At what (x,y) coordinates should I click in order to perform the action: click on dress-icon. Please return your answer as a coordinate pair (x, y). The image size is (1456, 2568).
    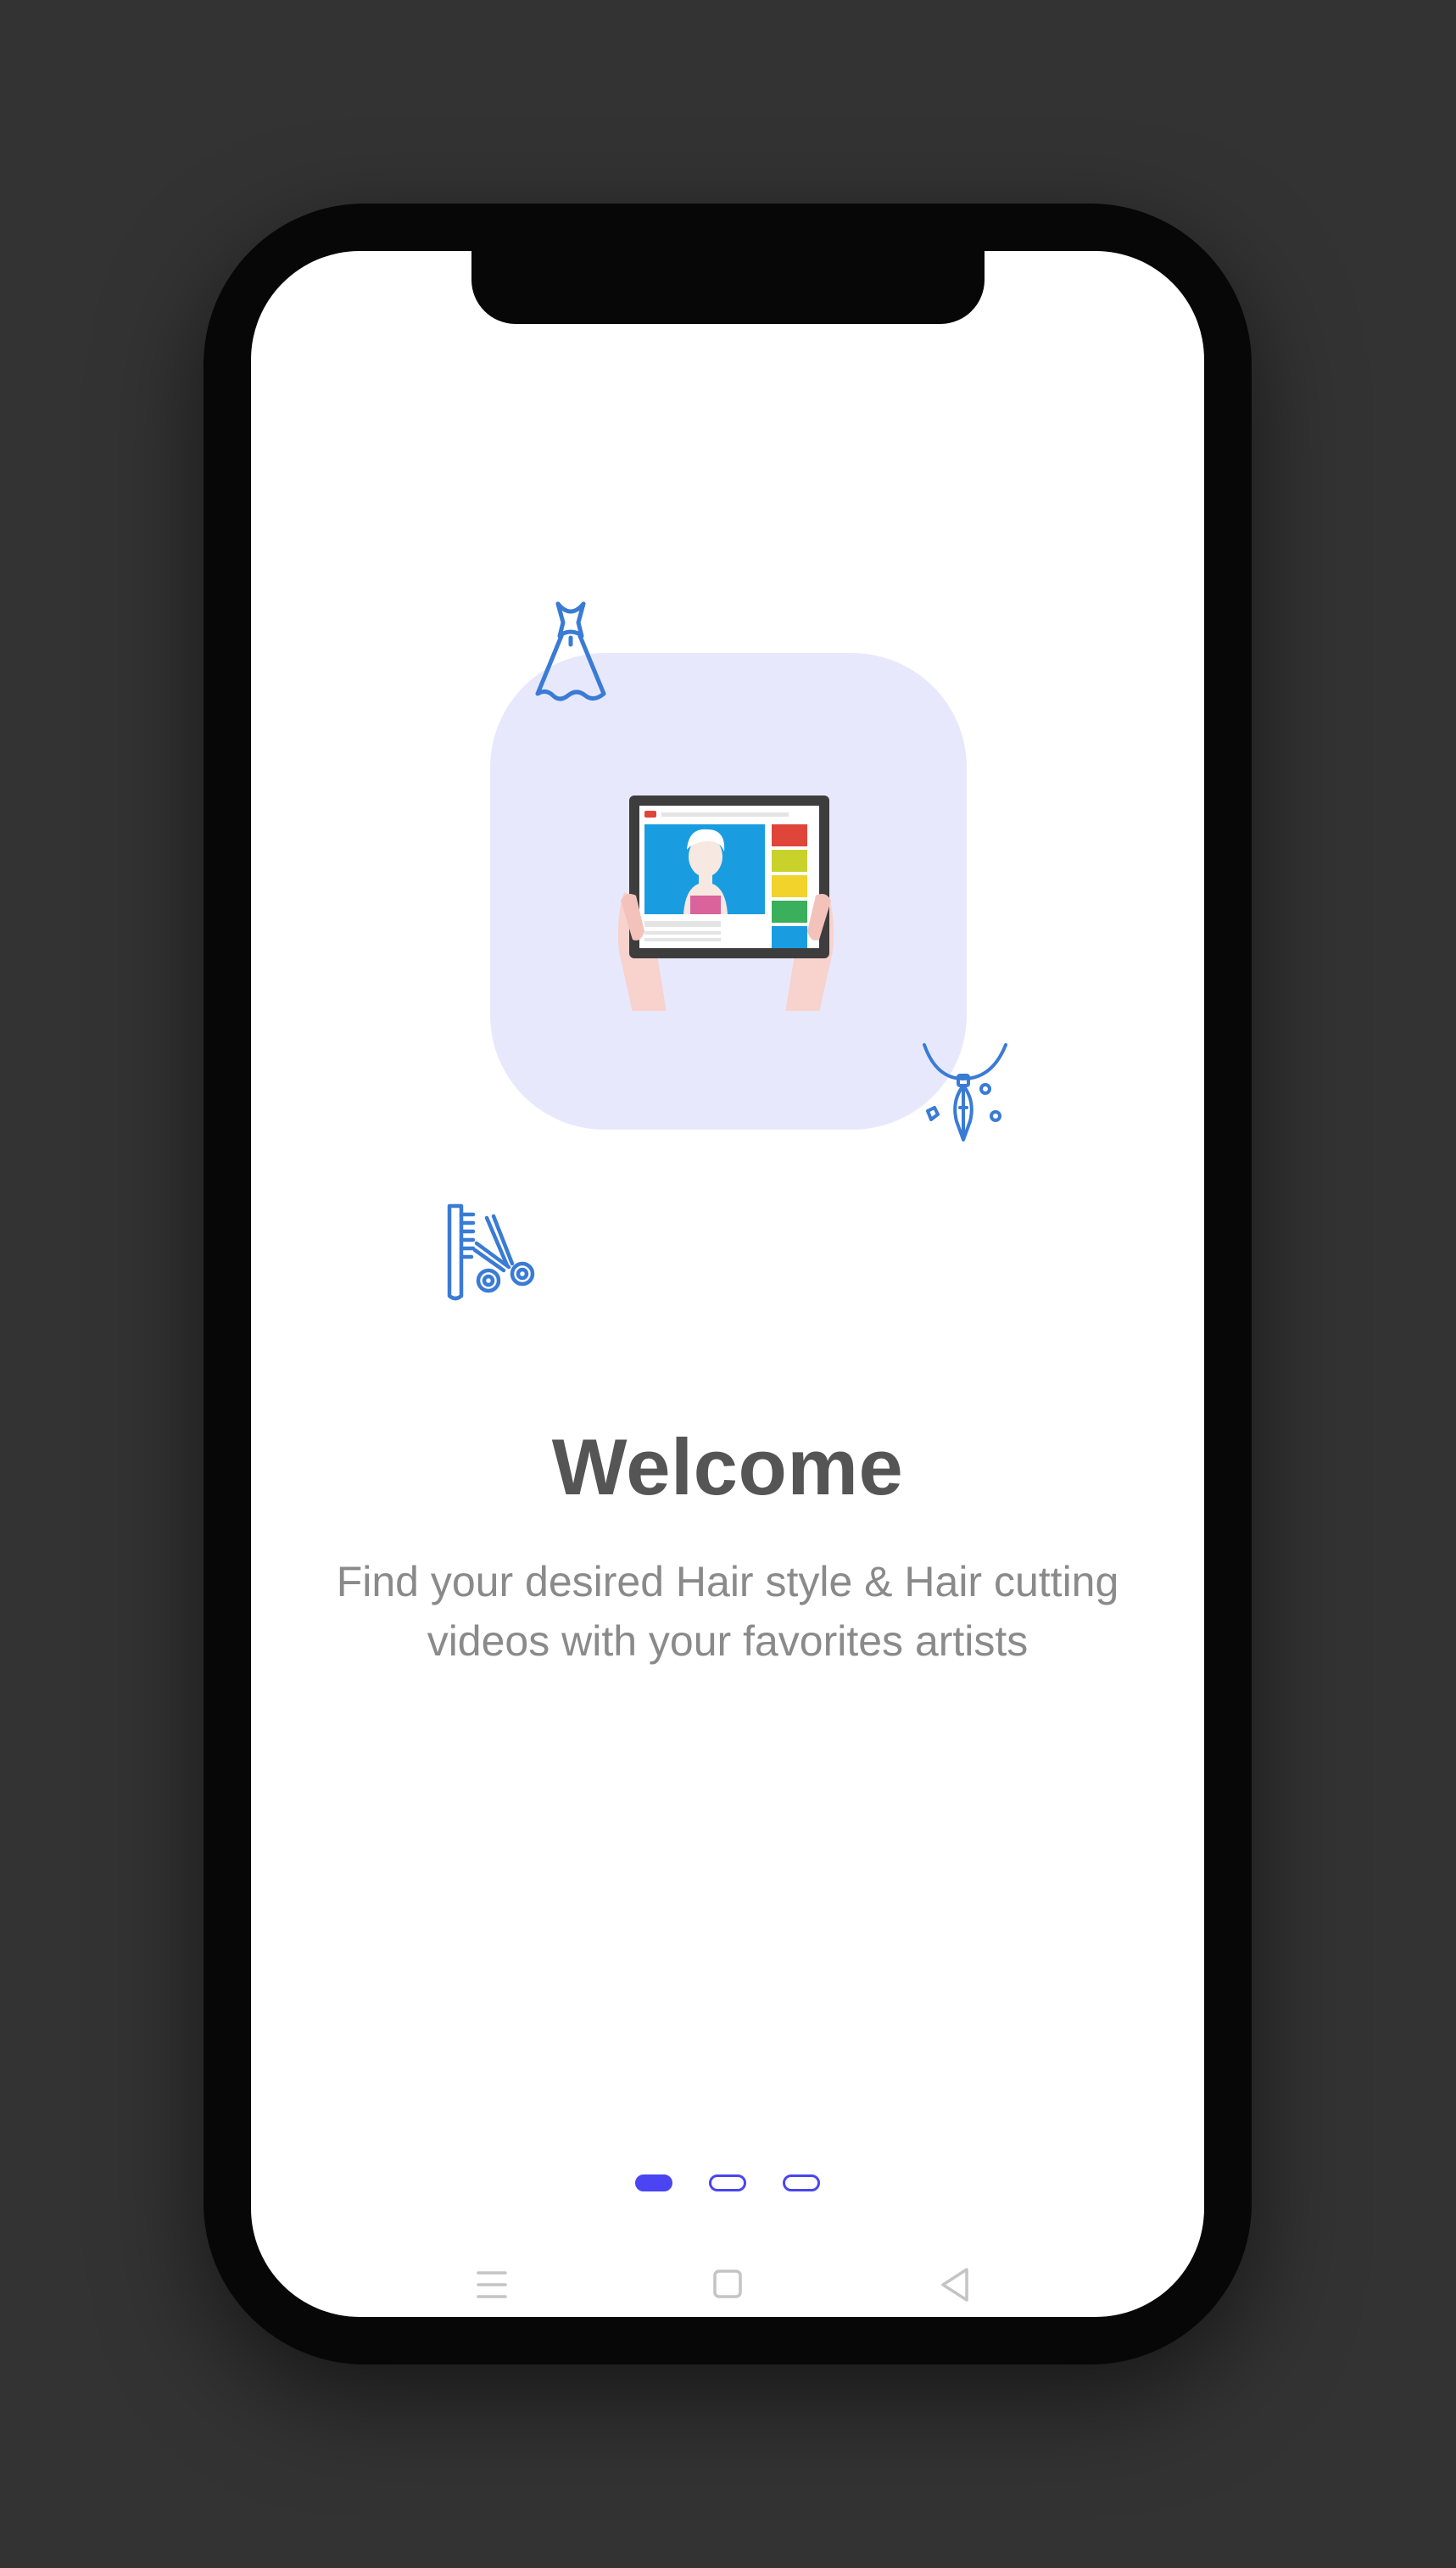
    Looking at the image, I should click on (570, 651).